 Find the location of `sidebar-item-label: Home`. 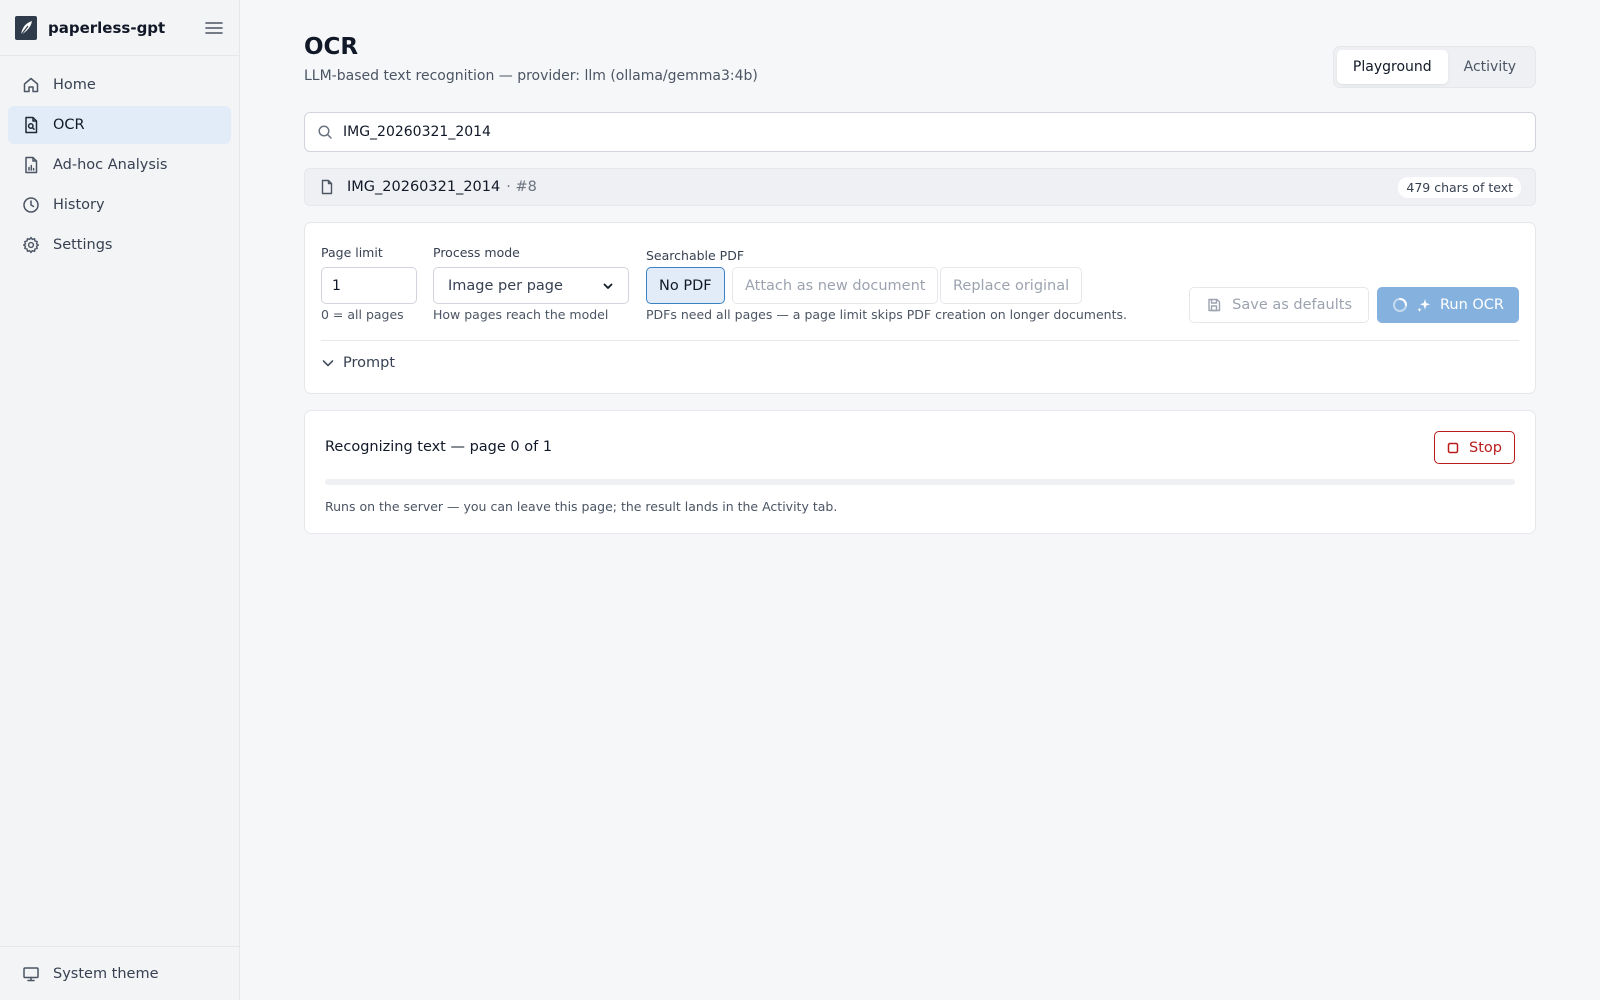

sidebar-item-label: Home is located at coordinates (74, 85).